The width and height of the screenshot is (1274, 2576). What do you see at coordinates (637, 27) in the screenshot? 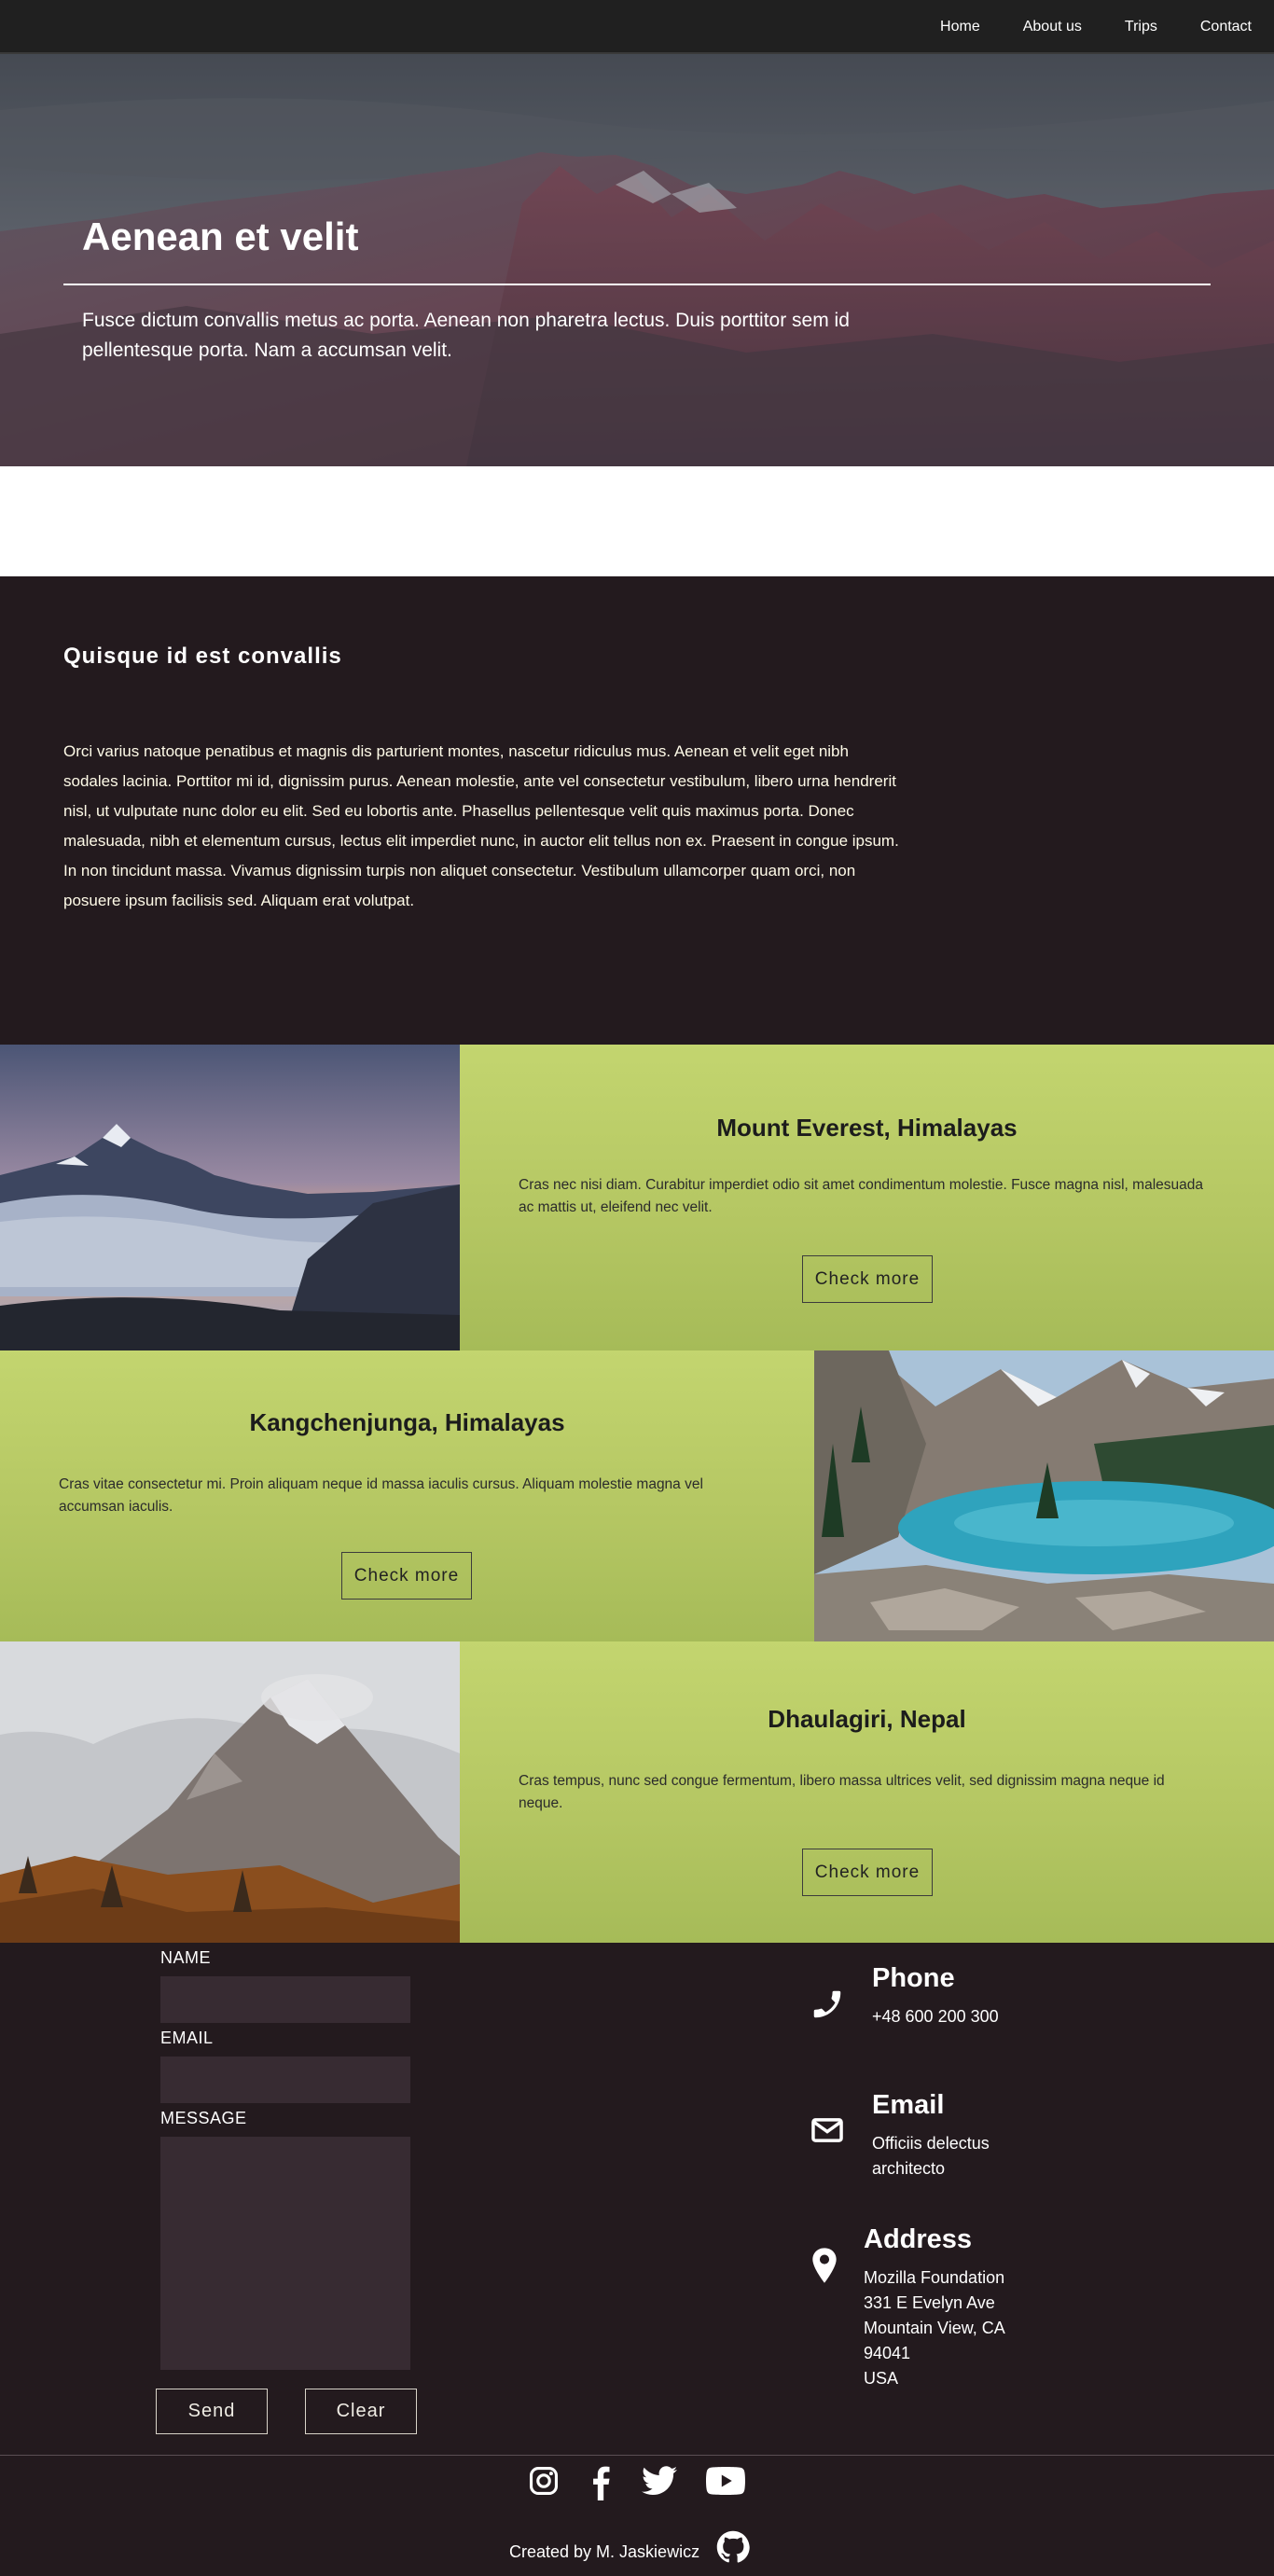
I see `navbar: Home About us Trips Contact` at bounding box center [637, 27].